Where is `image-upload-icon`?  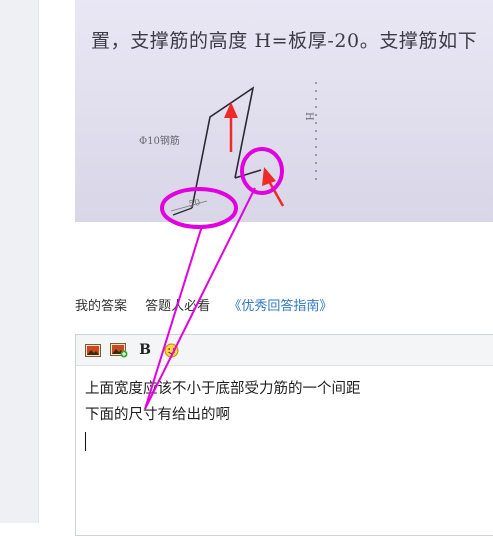 image-upload-icon is located at coordinates (119, 350).